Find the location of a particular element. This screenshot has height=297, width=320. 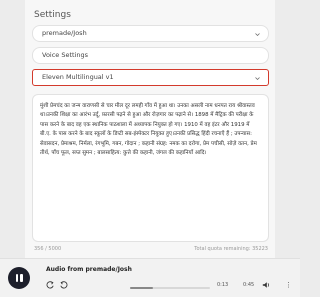

voice-settings-select: Voice Settings is located at coordinates (150, 55).